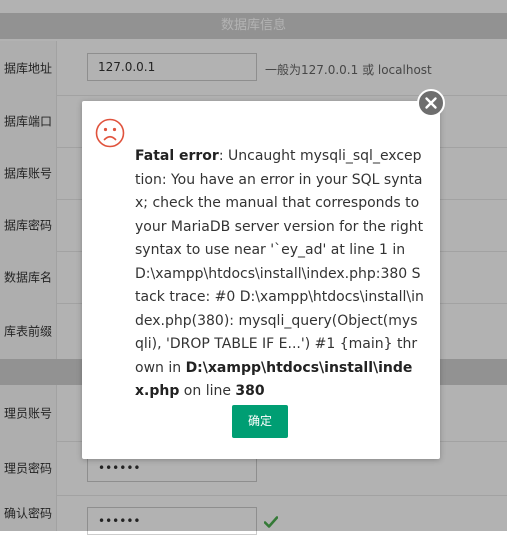 The height and width of the screenshot is (535, 507). What do you see at coordinates (177, 156) in the screenshot?
I see `error-title: Fatal error` at bounding box center [177, 156].